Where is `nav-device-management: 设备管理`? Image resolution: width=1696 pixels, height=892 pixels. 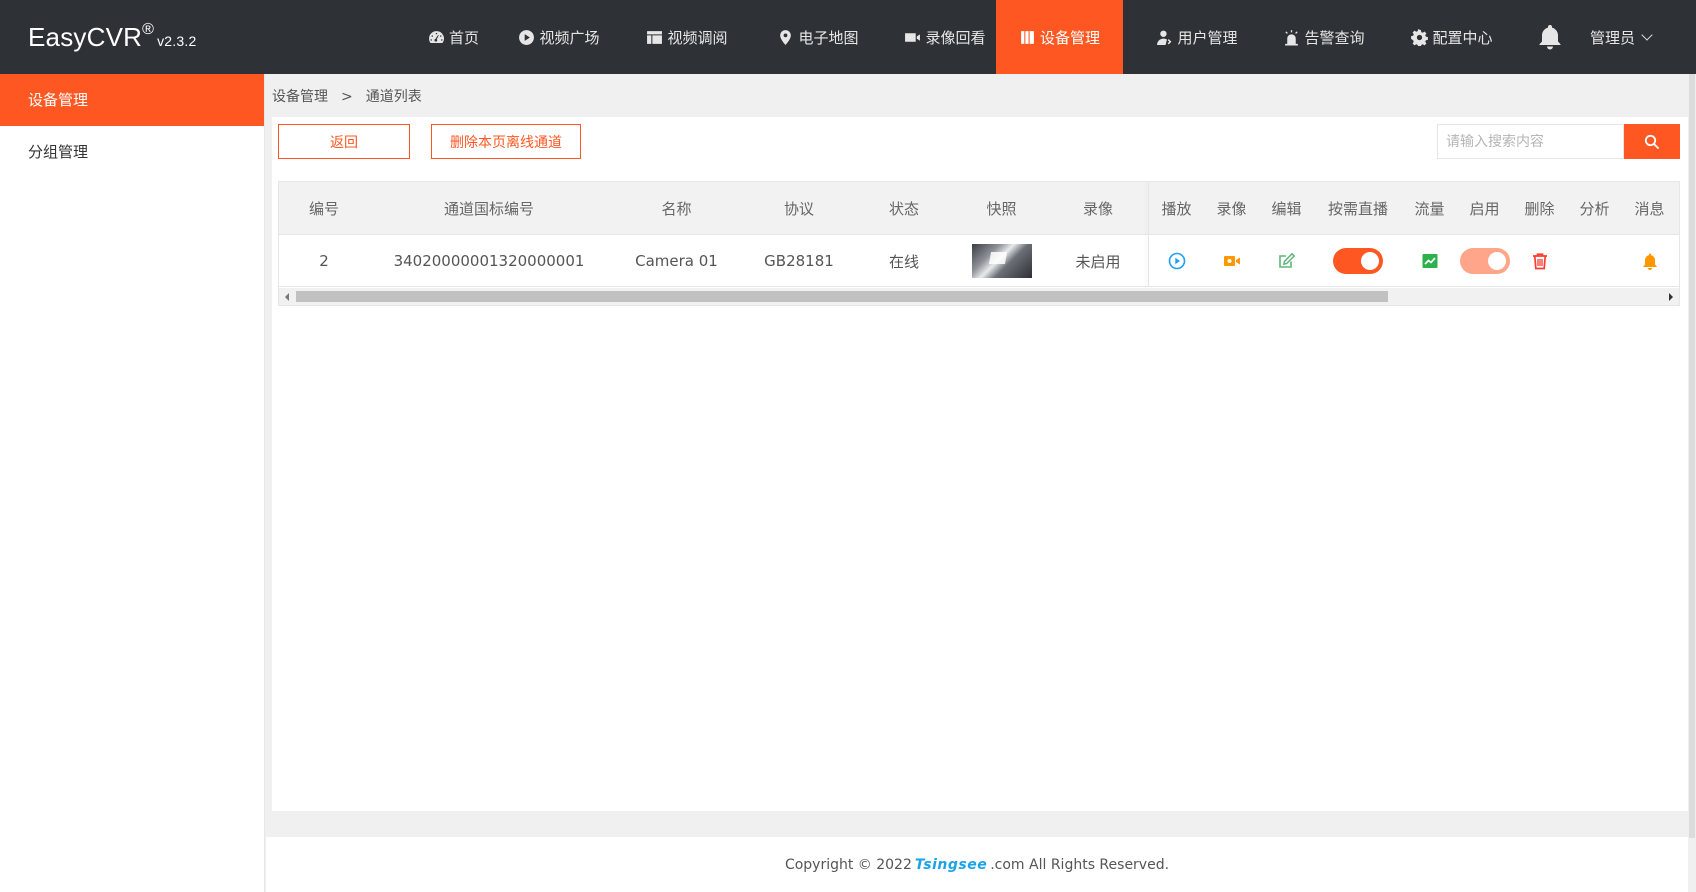 nav-device-management: 设备管理 is located at coordinates (1059, 37).